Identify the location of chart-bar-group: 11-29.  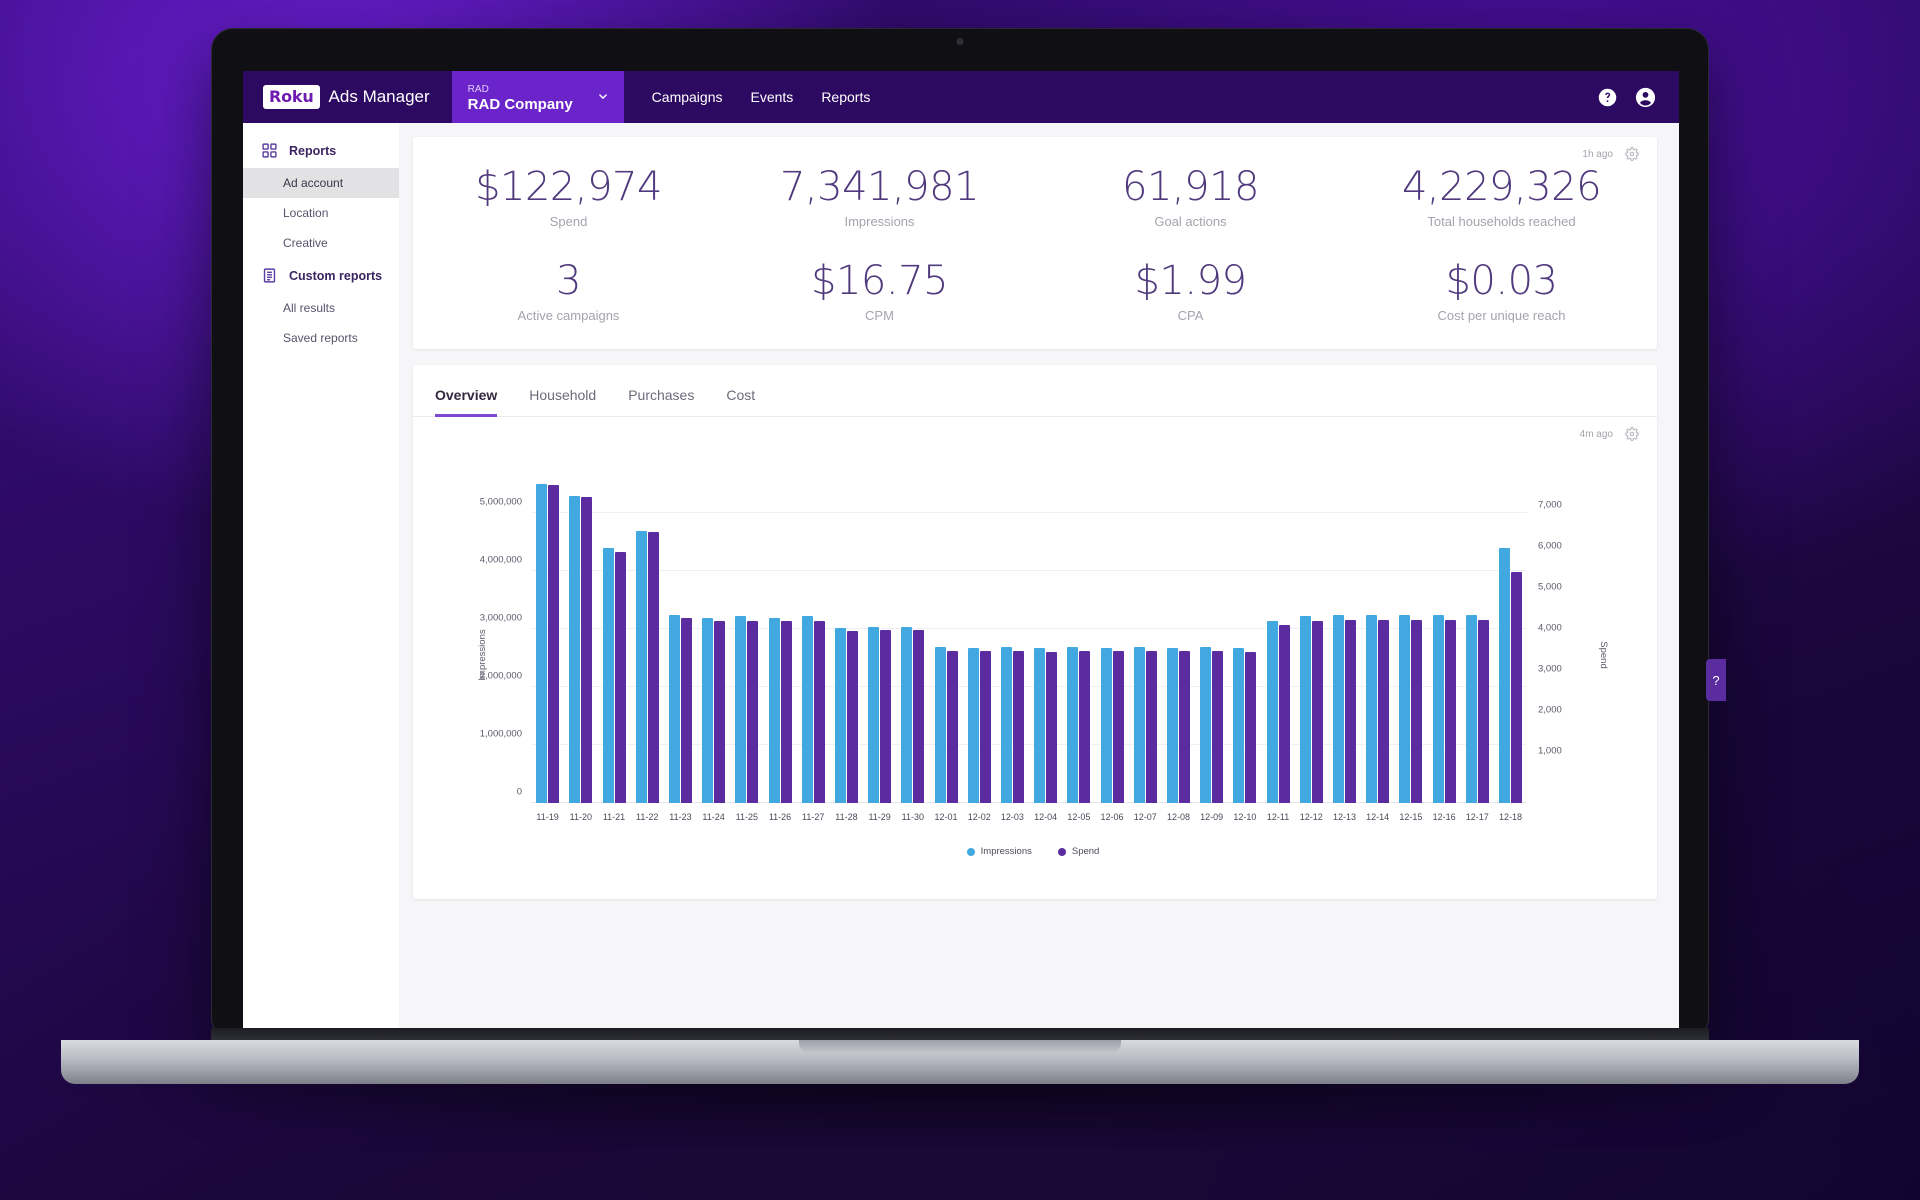
(879, 644).